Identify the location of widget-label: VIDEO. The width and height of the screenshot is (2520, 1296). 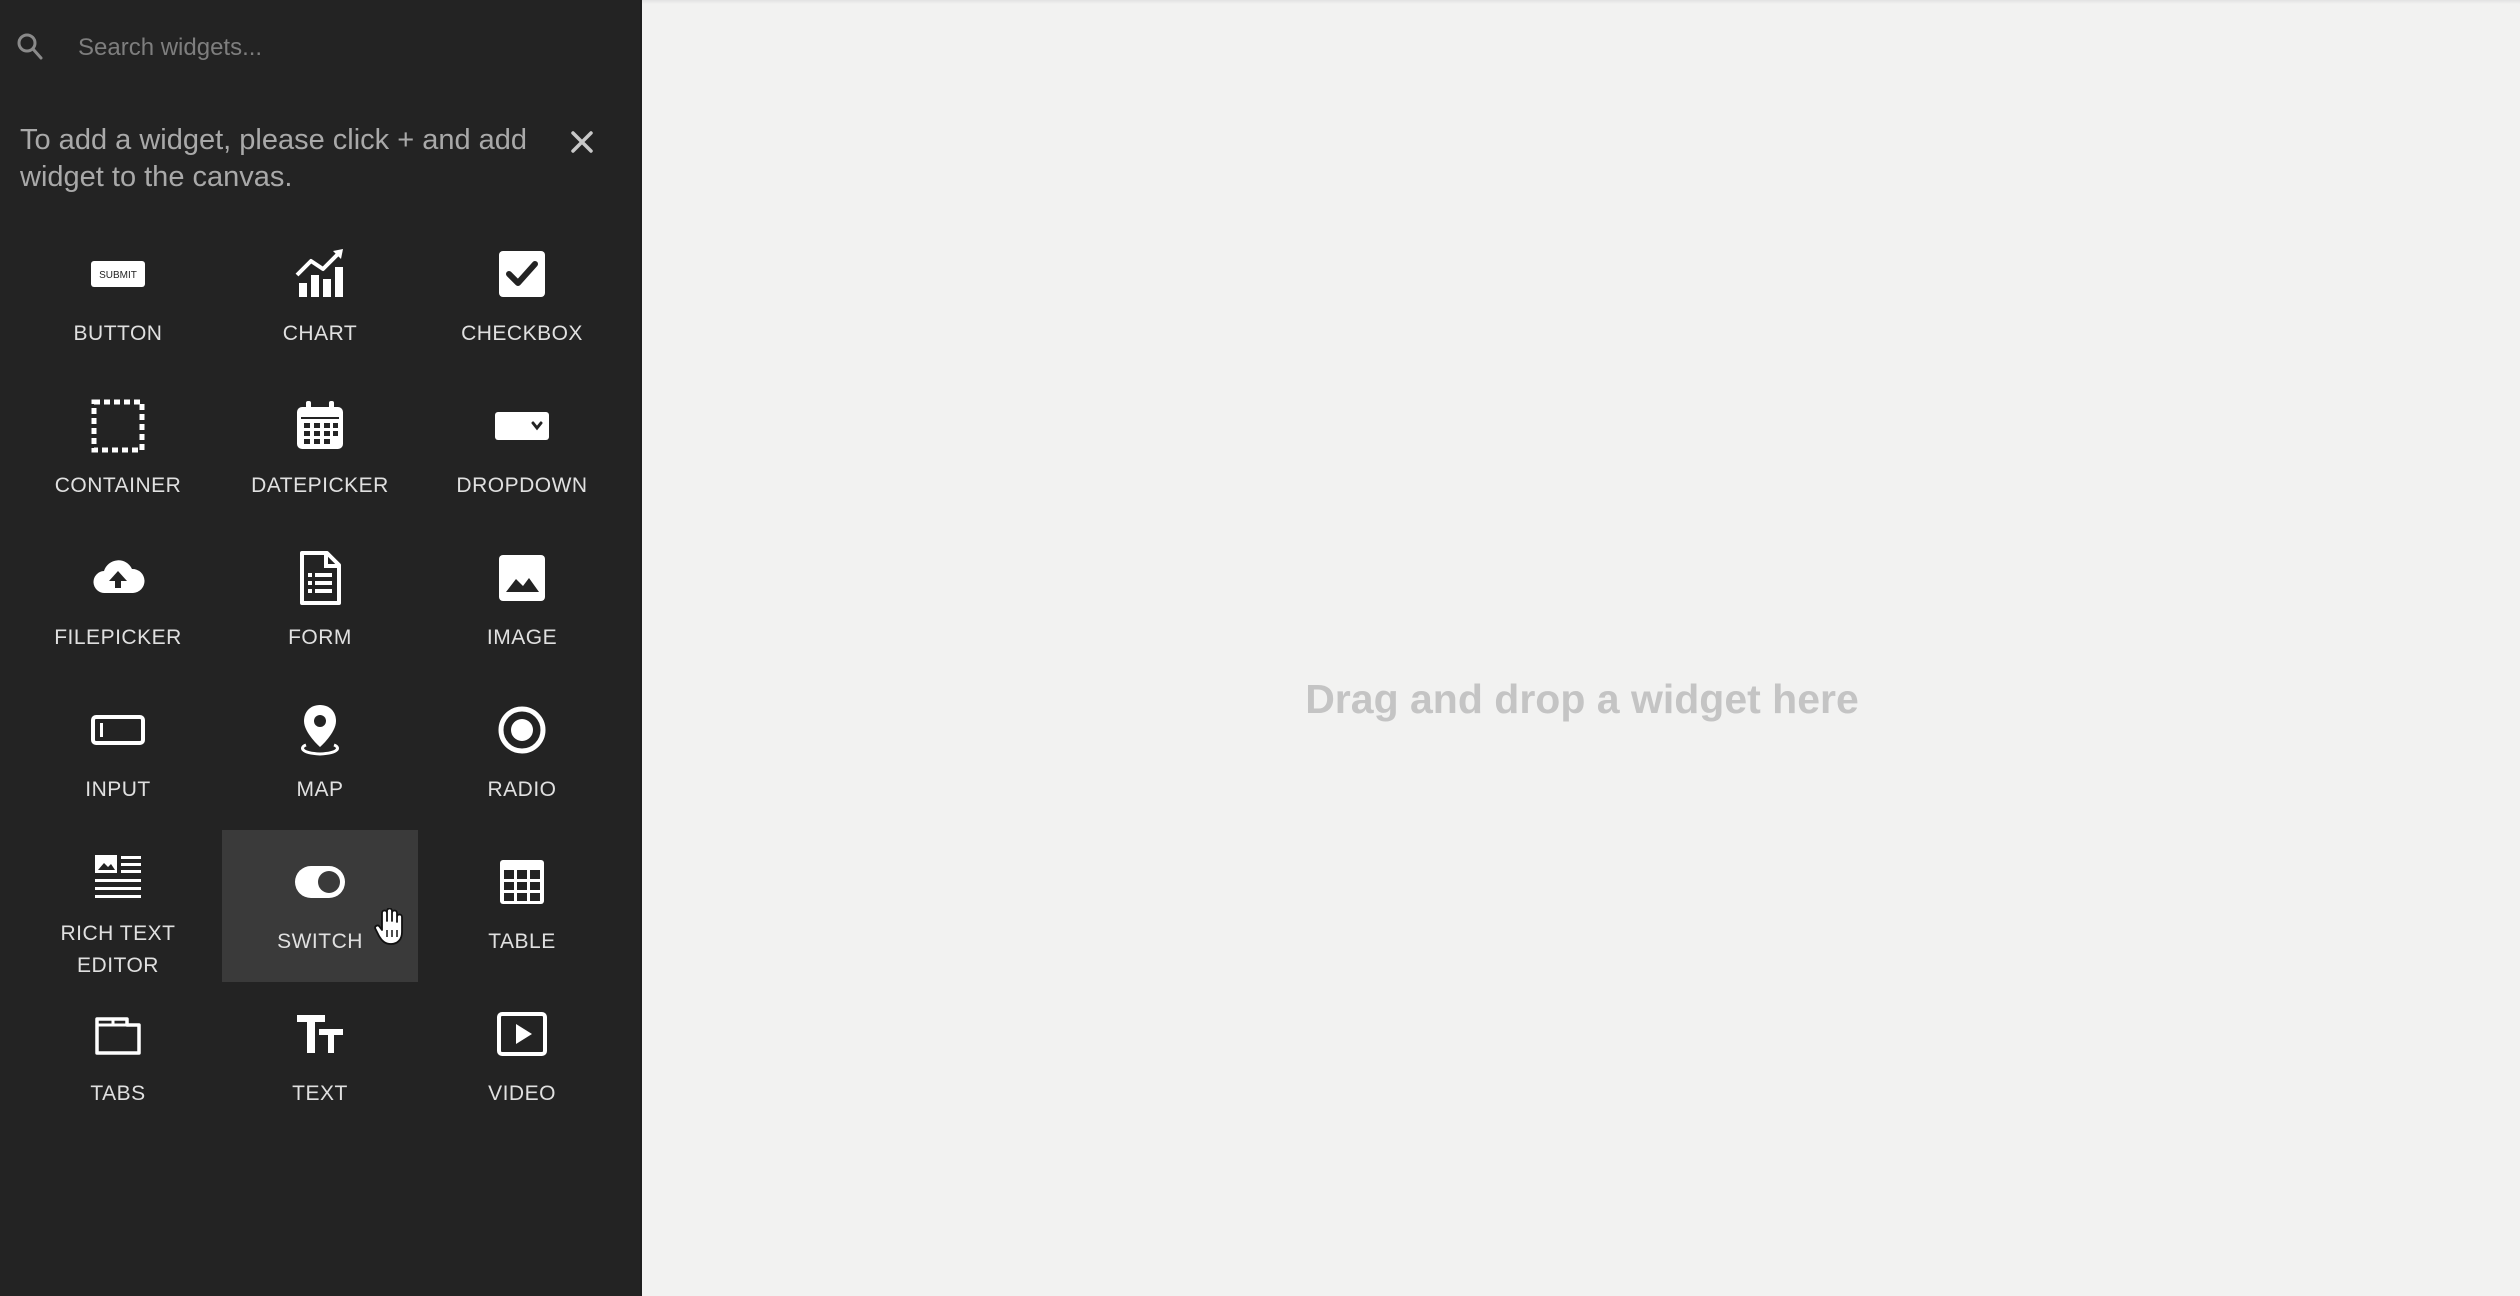
(522, 1093).